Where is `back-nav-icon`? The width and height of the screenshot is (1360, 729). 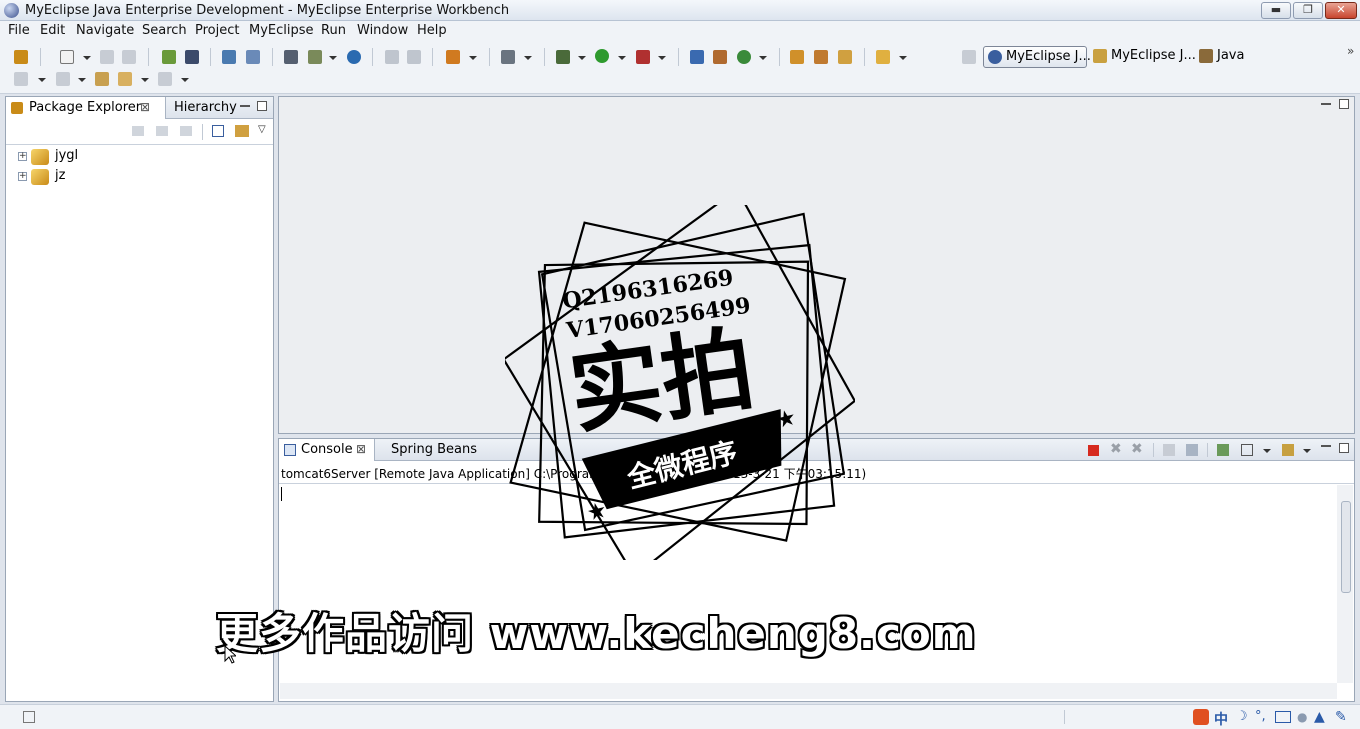 back-nav-icon is located at coordinates (138, 131).